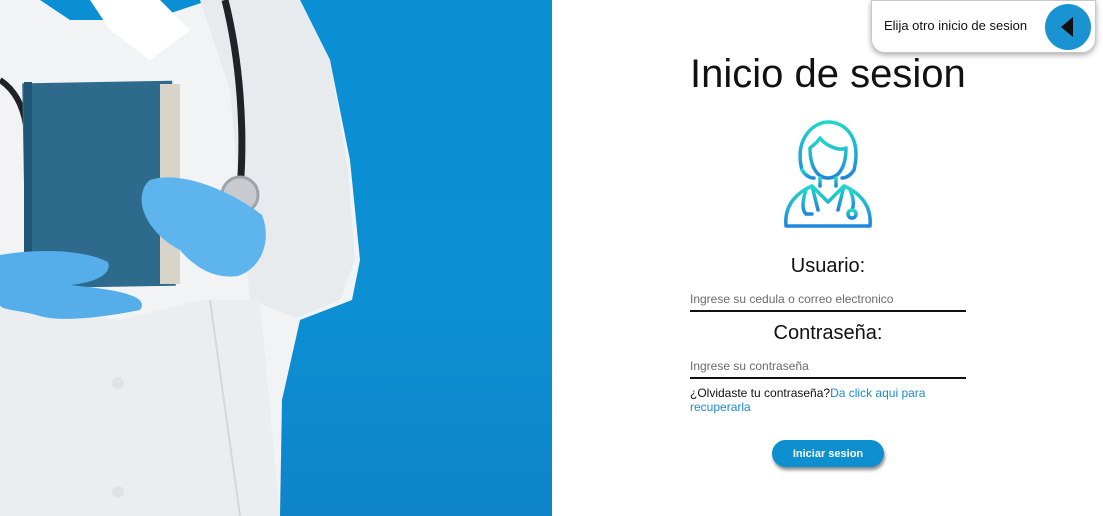  Describe the element at coordinates (828, 266) in the screenshot. I see `user-label: Usuario:` at that location.